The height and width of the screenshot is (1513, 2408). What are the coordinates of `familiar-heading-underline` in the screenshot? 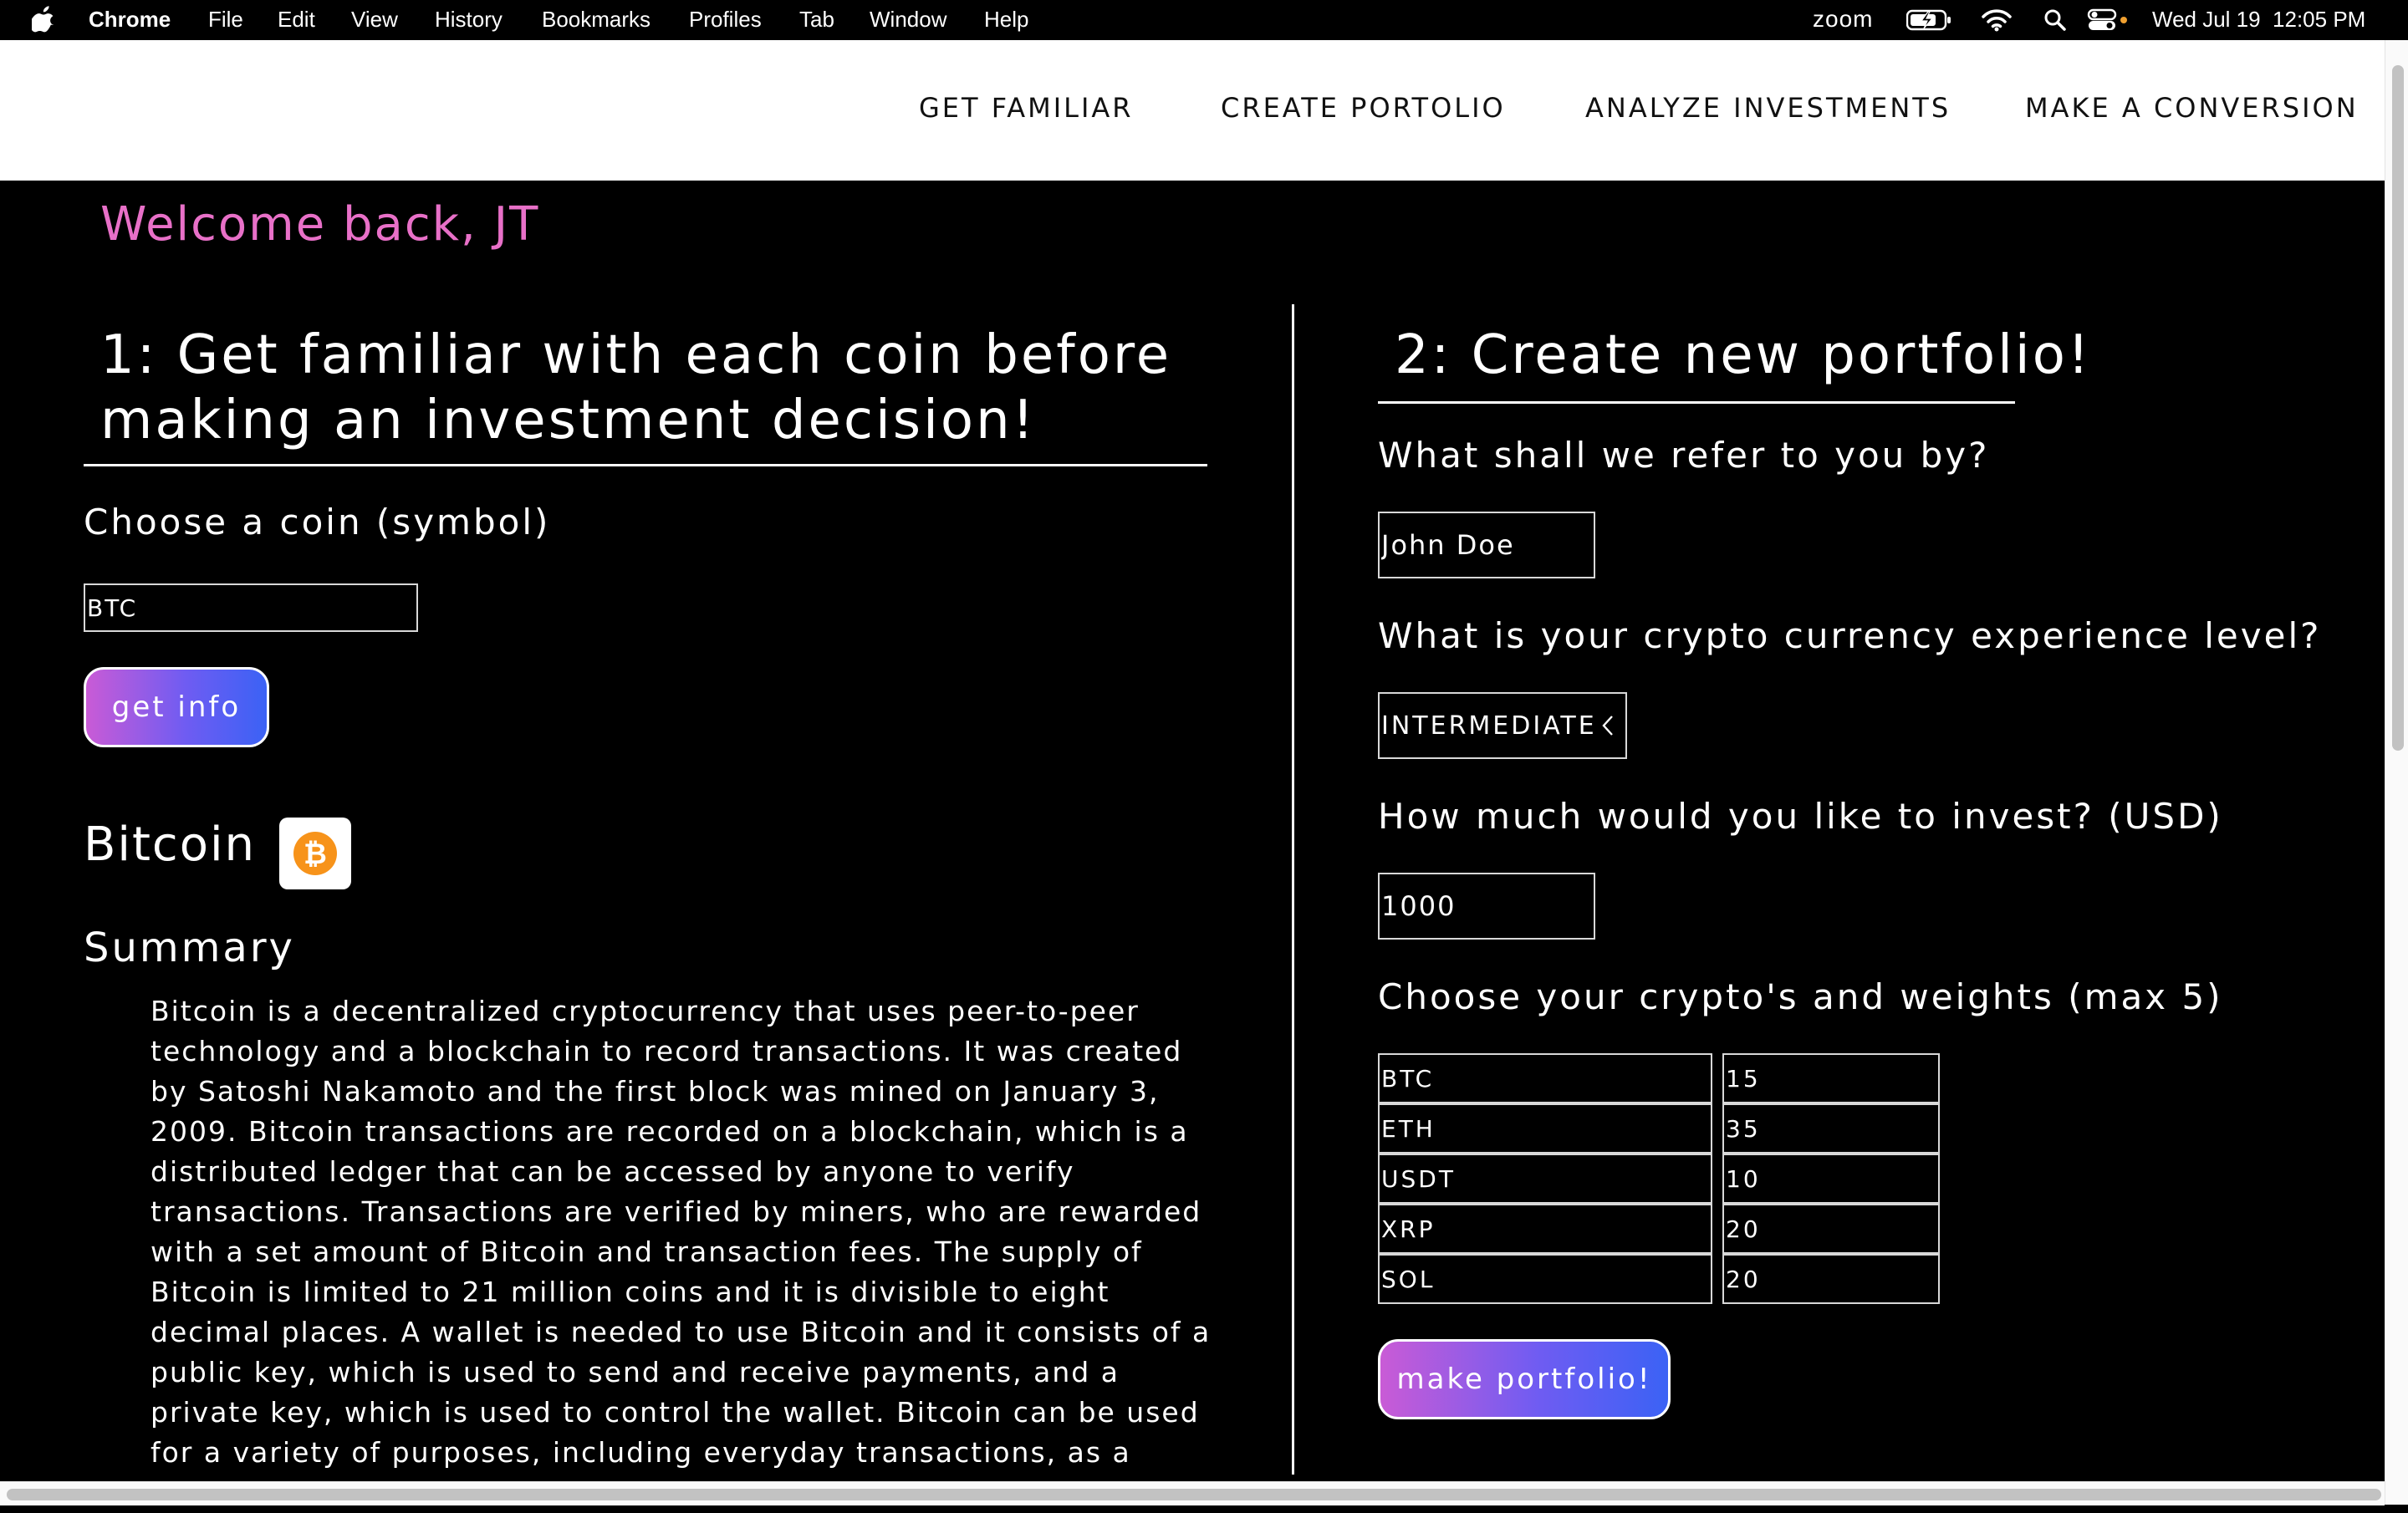 It's located at (645, 465).